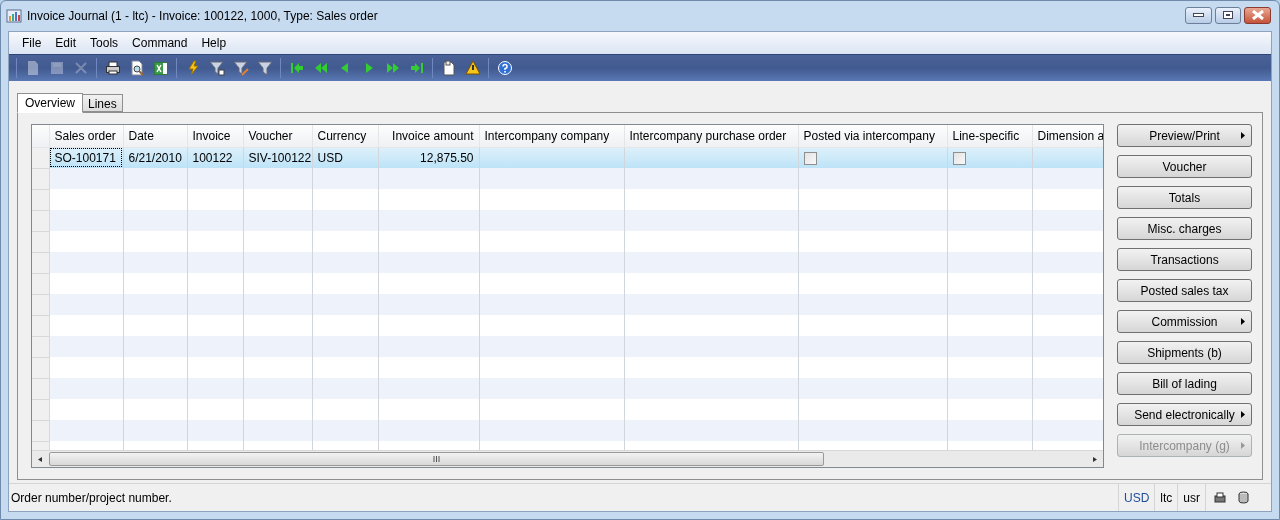  Describe the element at coordinates (567, 157) in the screenshot. I see `table-row: SO-100171 6/21/2010 100122 SIV-100122 USD 12,875.50` at that location.